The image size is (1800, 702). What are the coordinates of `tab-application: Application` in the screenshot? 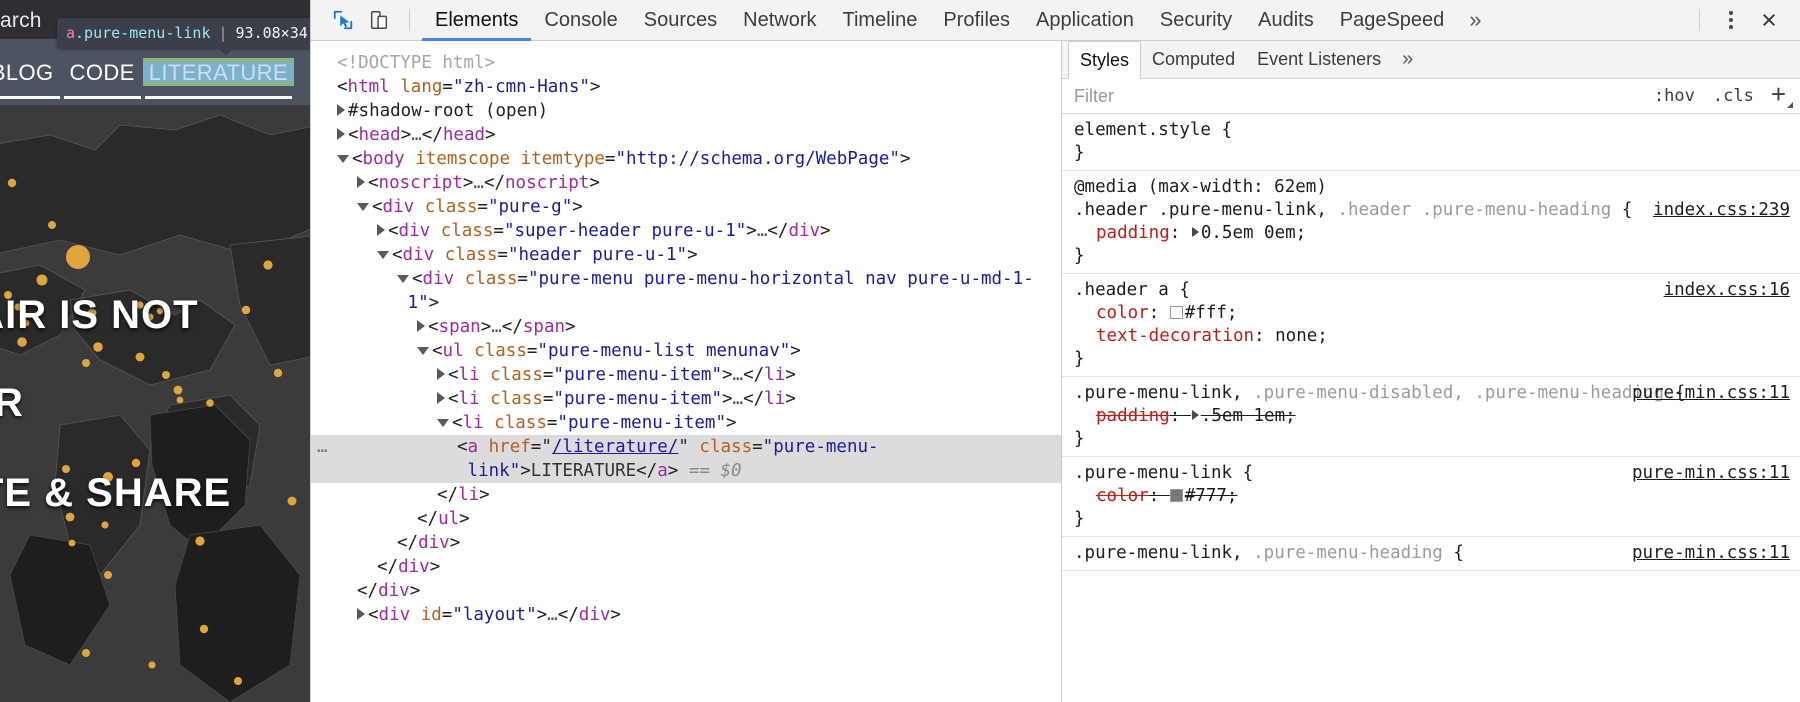 It's located at (1085, 20).